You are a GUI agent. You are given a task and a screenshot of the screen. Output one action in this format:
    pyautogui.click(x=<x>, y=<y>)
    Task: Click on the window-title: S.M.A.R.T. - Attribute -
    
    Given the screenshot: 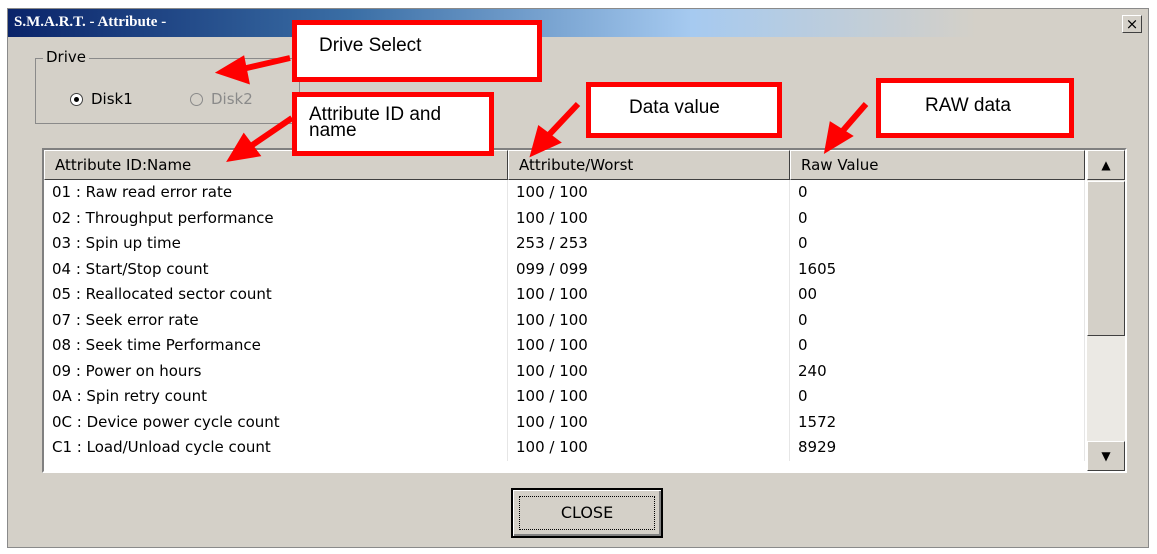 What is the action you would take?
    pyautogui.click(x=90, y=22)
    